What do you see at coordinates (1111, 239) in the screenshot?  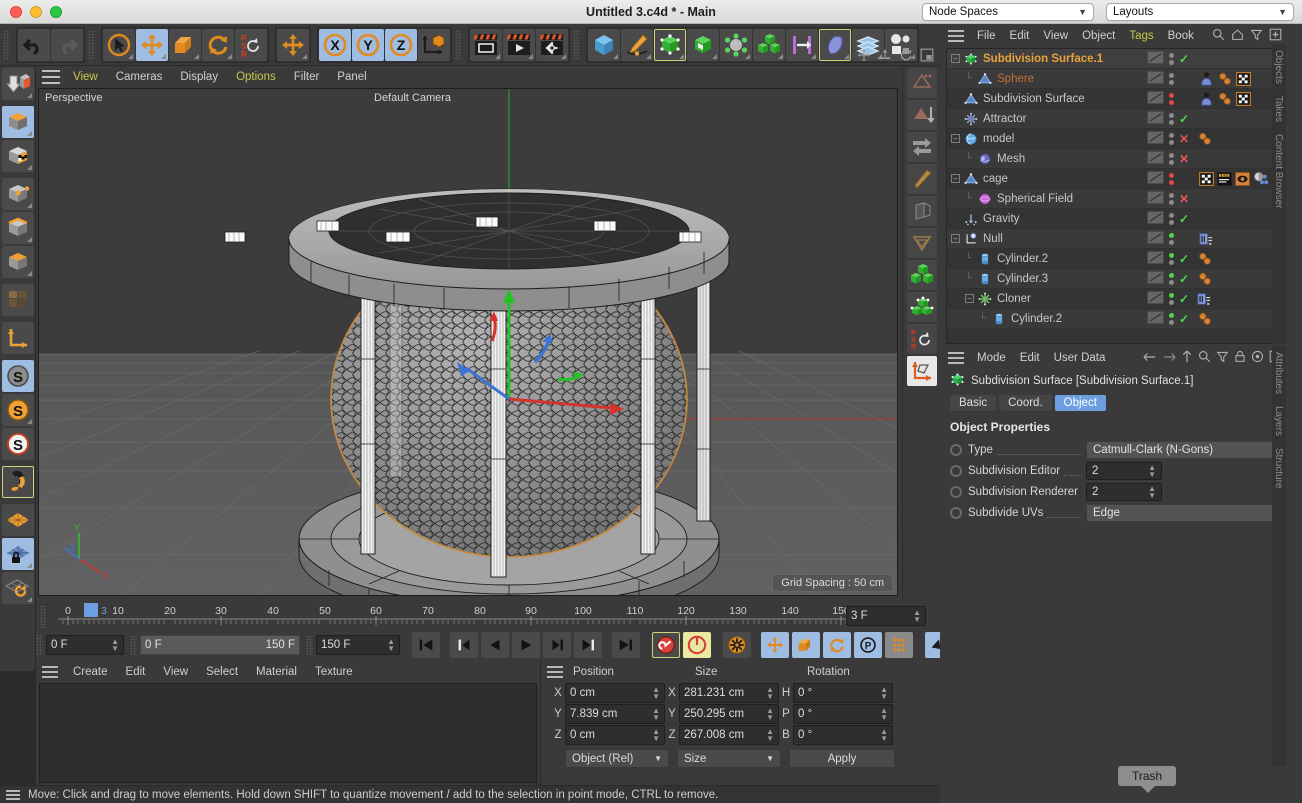 I see `object-row-null: – Null` at bounding box center [1111, 239].